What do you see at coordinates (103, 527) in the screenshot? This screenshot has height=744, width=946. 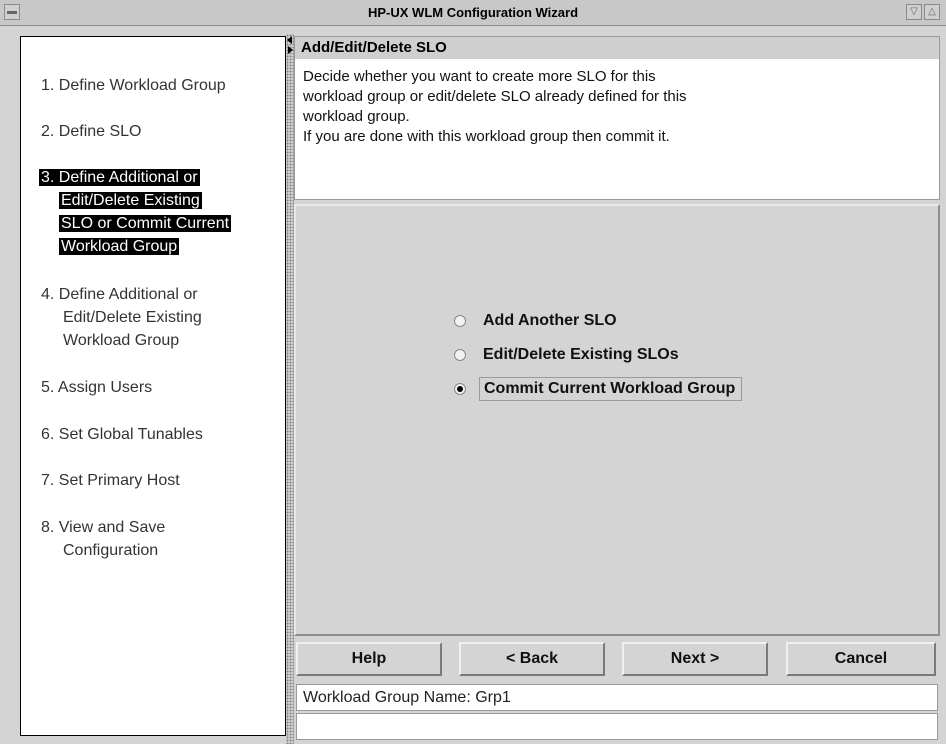 I see `step-8-line: 8. View and Save` at bounding box center [103, 527].